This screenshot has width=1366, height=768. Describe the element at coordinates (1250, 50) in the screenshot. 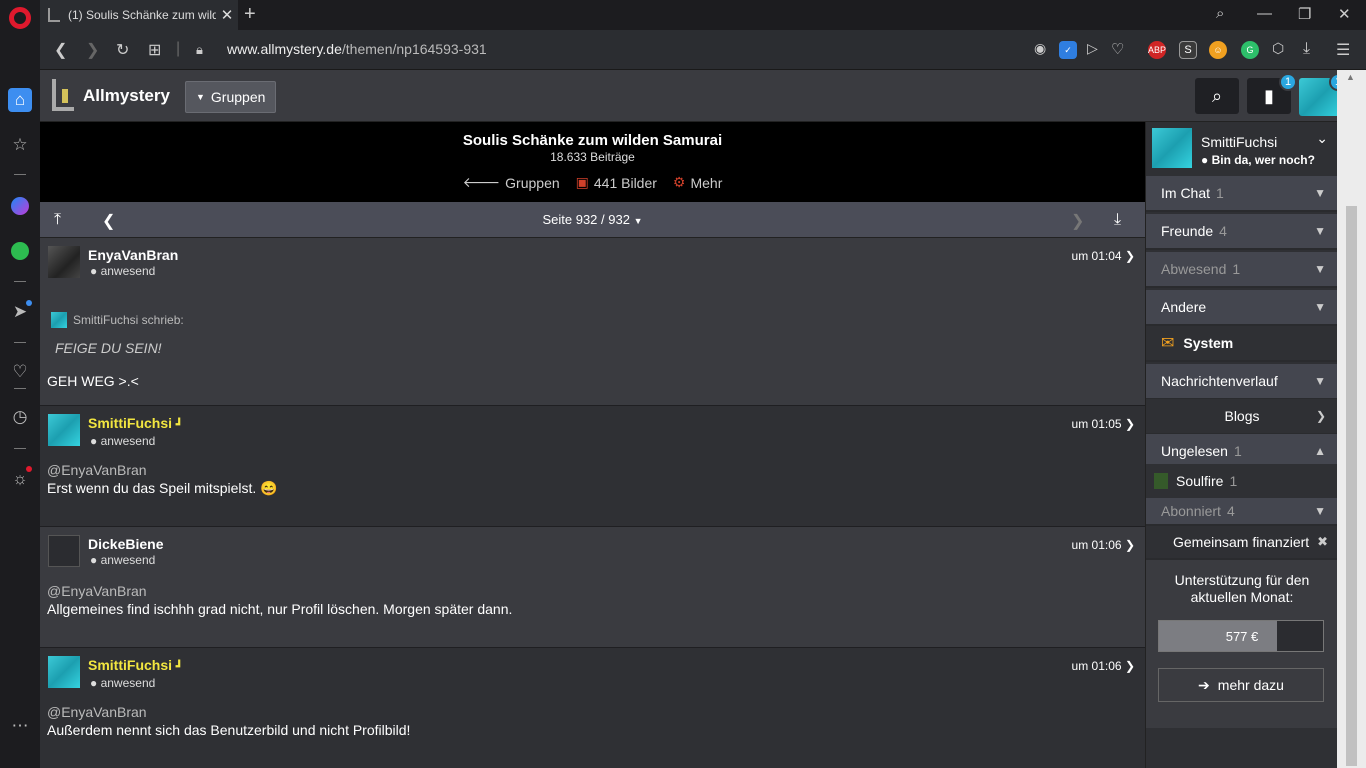

I see `grammarly-icon: G` at that location.